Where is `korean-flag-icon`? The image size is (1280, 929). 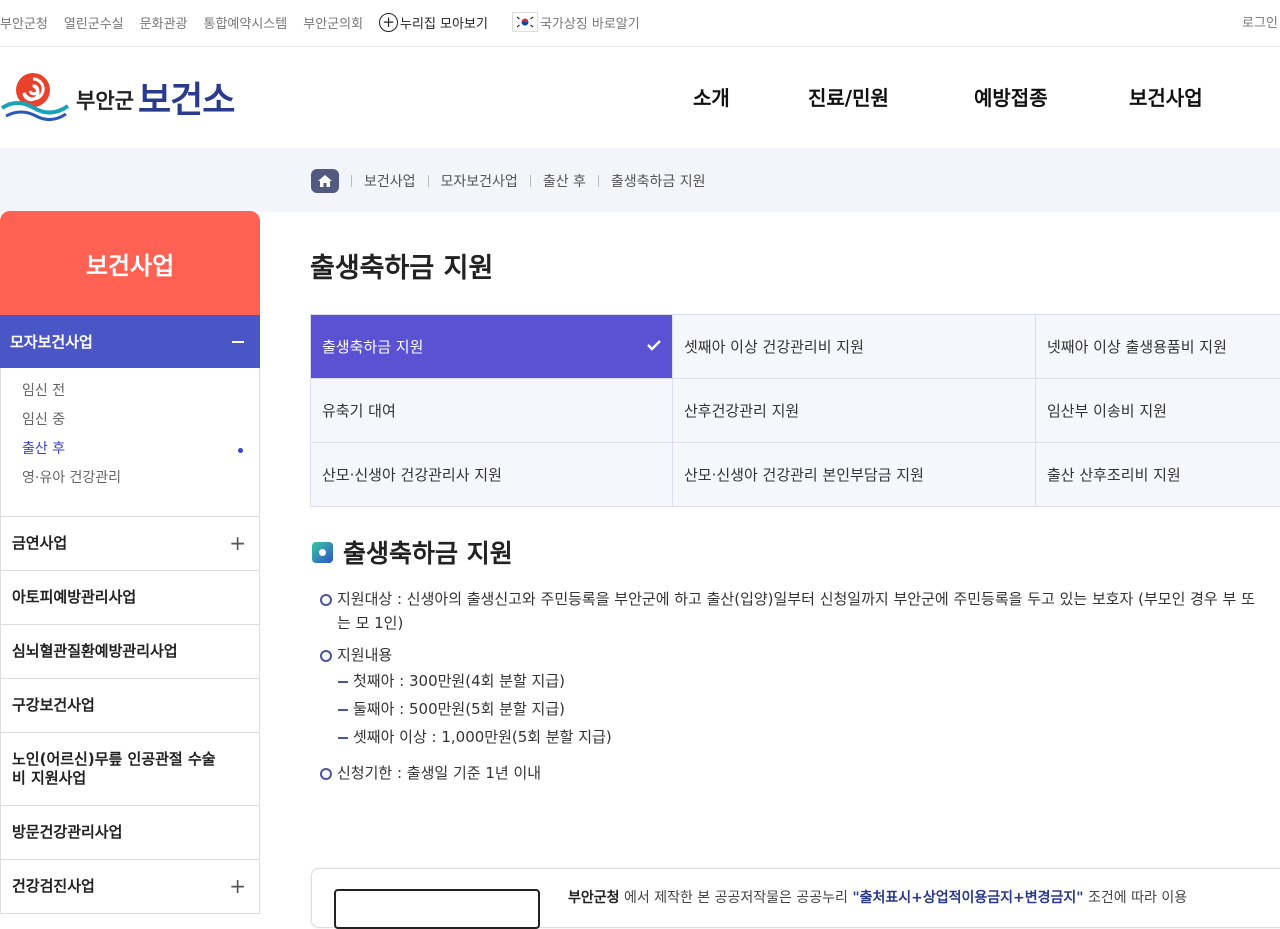 korean-flag-icon is located at coordinates (524, 22).